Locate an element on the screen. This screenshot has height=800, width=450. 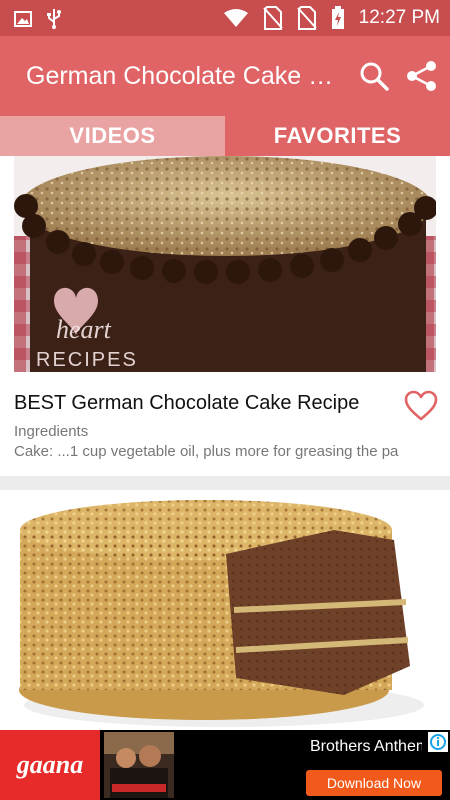
ad-brand-logo: gaana is located at coordinates (50, 765).